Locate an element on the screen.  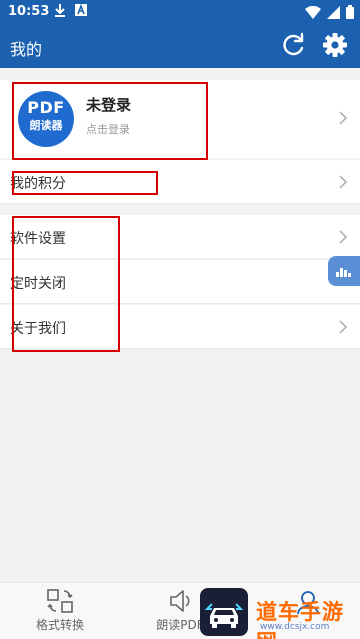
nav-item-label: 朗读PDF is located at coordinates (180, 625).